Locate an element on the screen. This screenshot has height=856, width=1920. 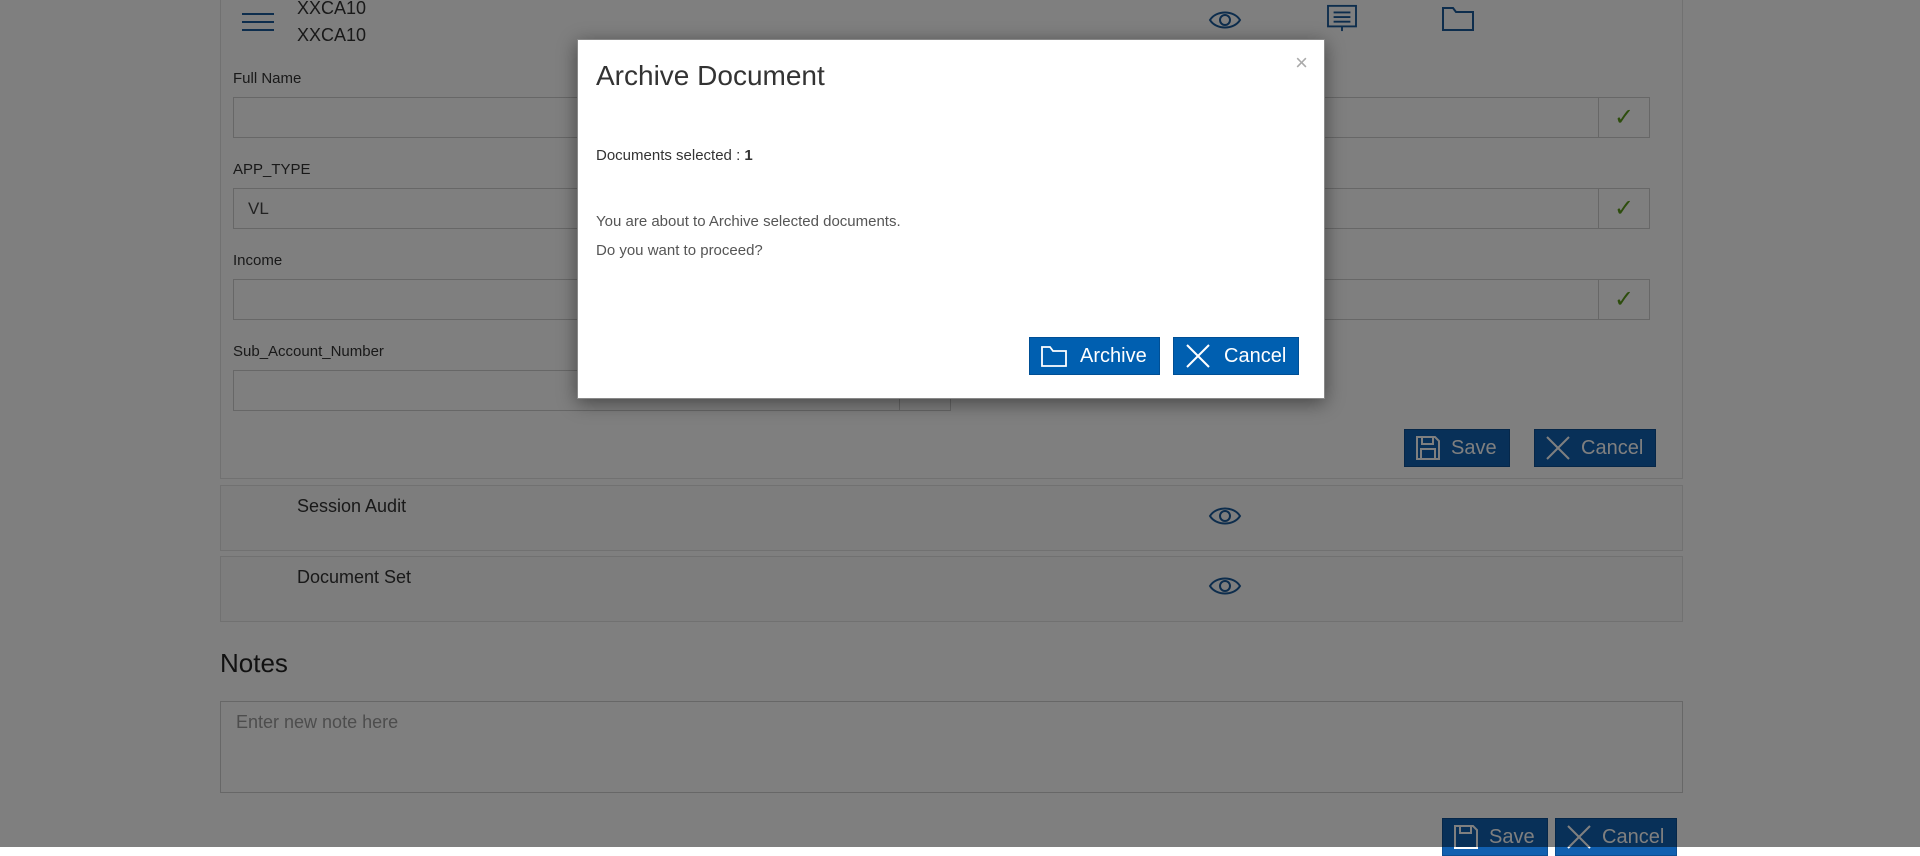
archive-button: Archive is located at coordinates (1094, 356).